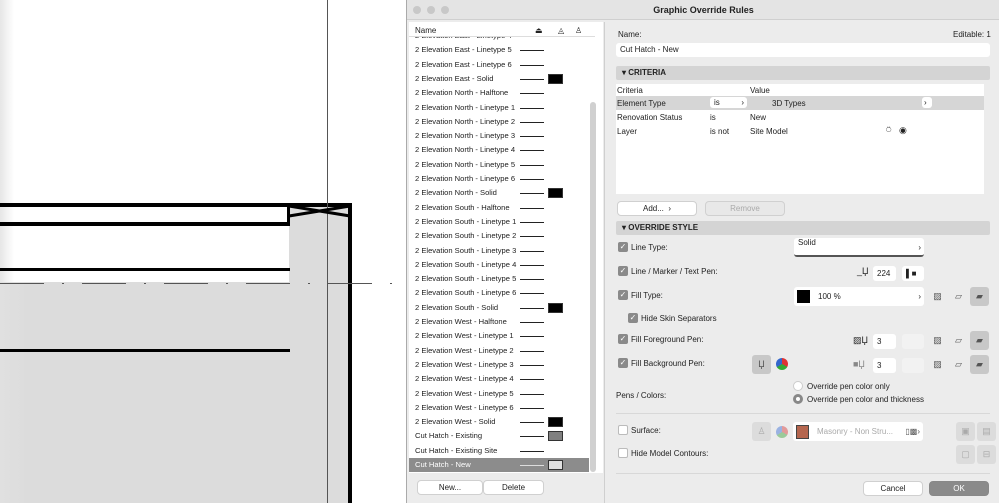  I want to click on list-item: 2 Elevation North - Halftone, so click(499, 93).